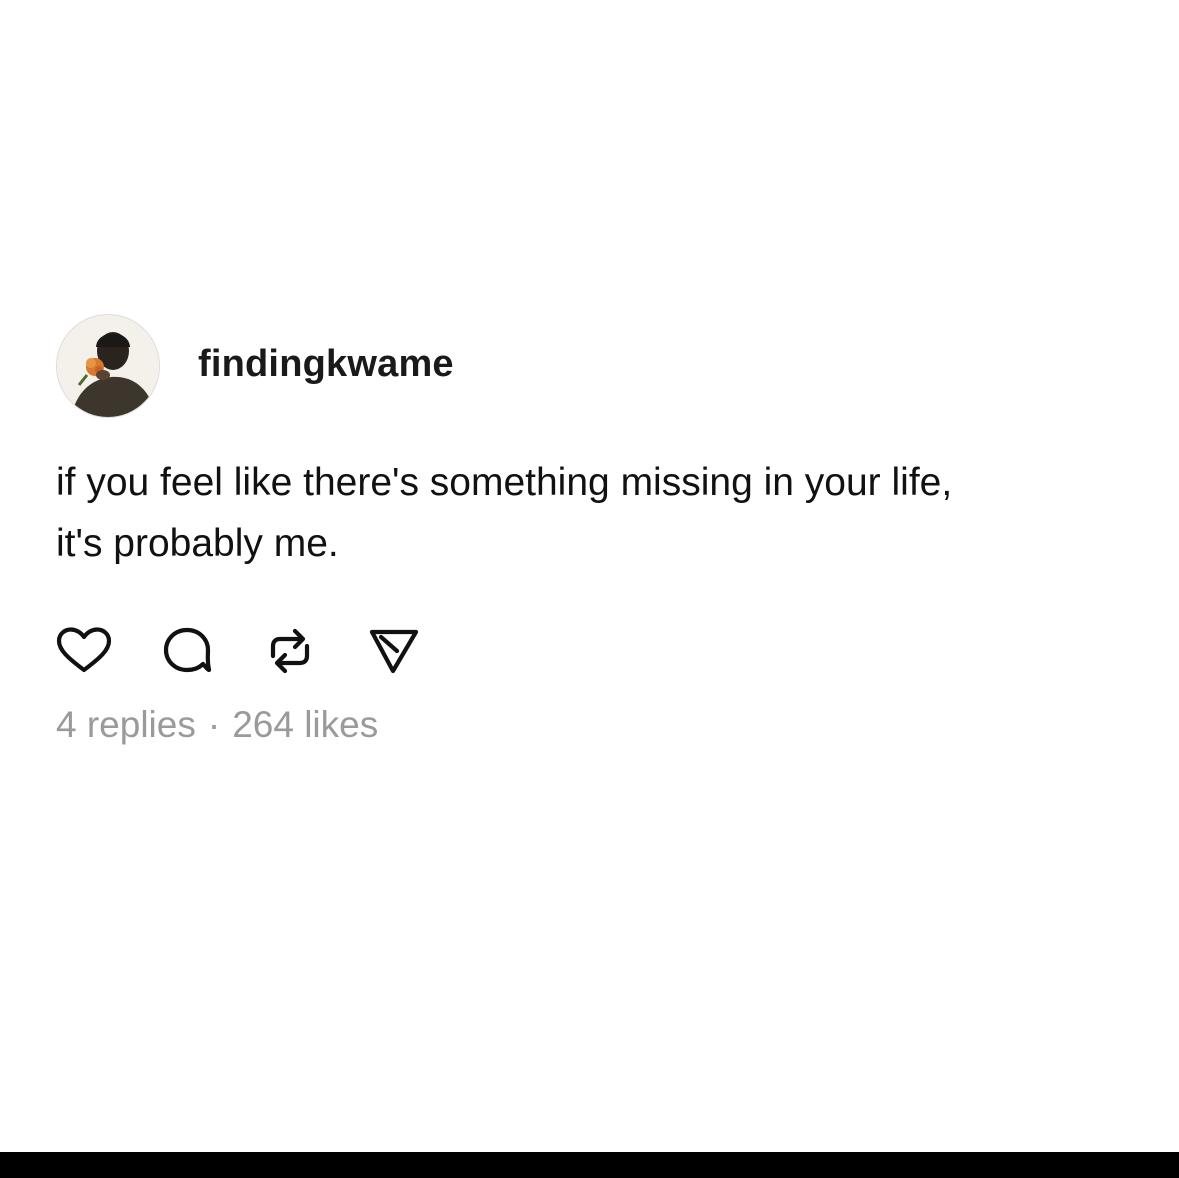  I want to click on avatar-photo-icon, so click(108, 366).